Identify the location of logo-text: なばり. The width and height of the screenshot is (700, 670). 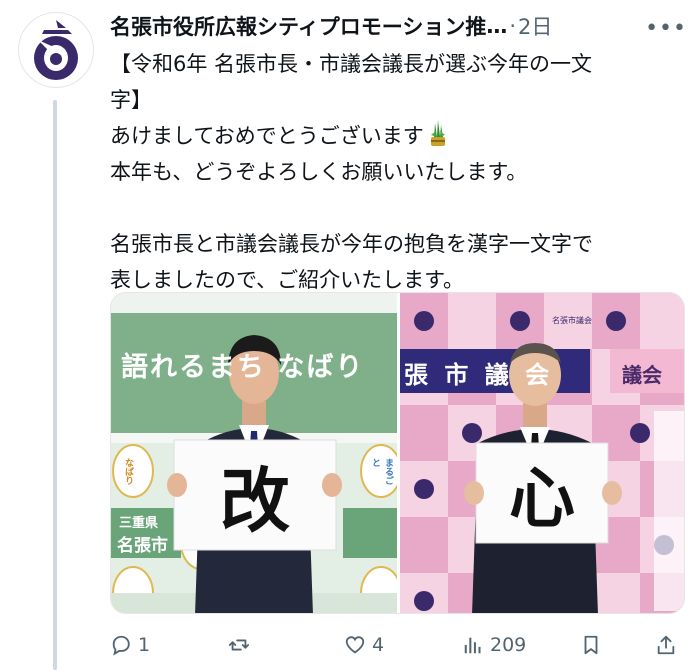
(128, 471).